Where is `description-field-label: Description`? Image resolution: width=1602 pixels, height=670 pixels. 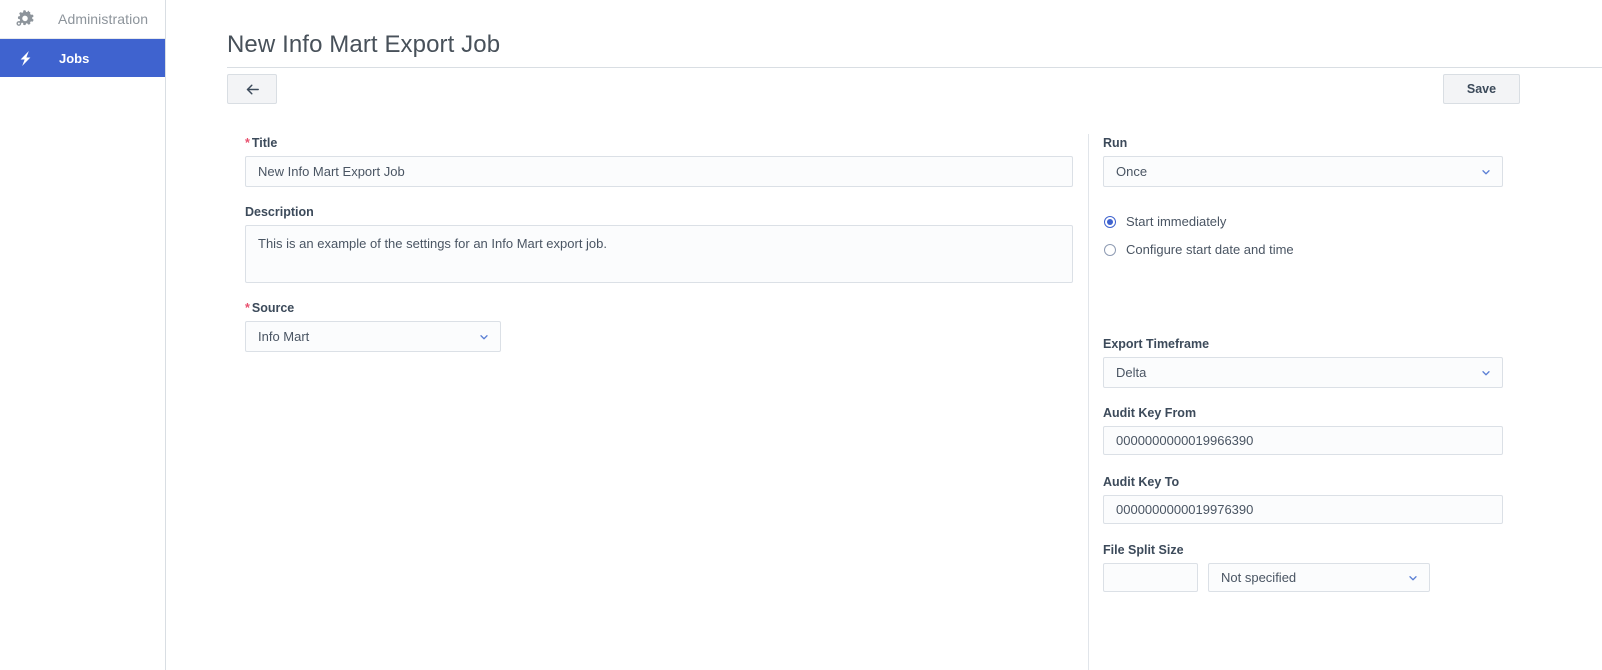 description-field-label: Description is located at coordinates (279, 212).